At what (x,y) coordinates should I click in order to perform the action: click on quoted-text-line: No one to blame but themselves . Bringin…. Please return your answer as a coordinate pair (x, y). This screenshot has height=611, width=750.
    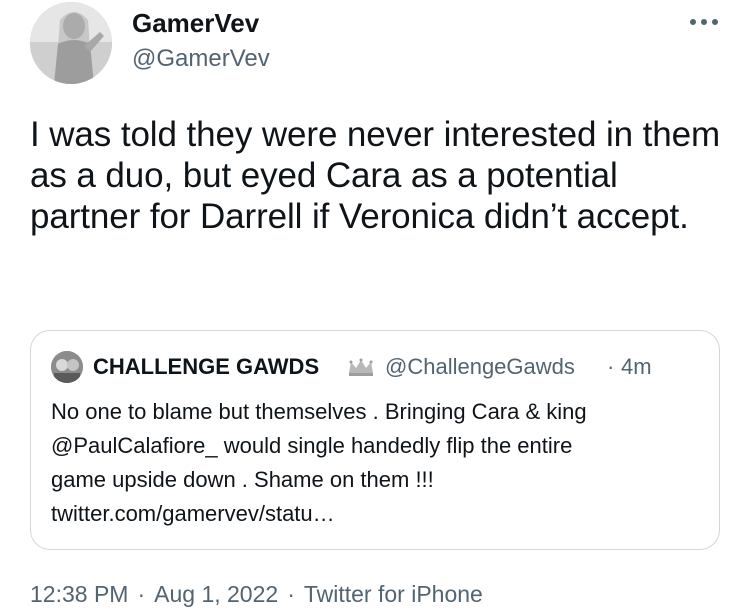
    Looking at the image, I should click on (319, 411).